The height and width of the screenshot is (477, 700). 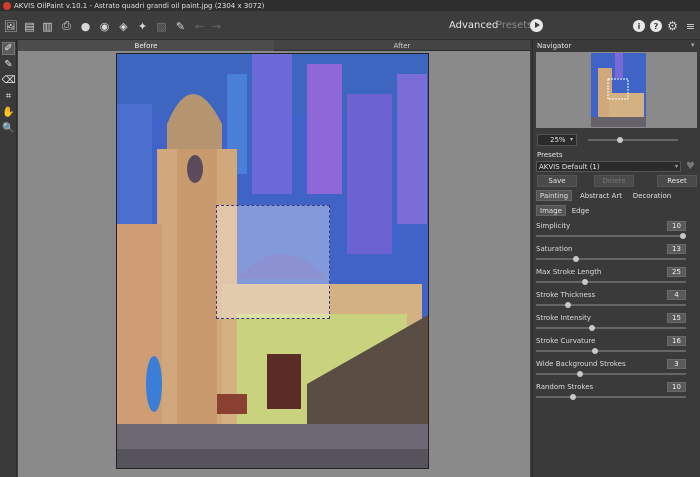 What do you see at coordinates (652, 195) in the screenshot?
I see `tab-decoration: Decoration` at bounding box center [652, 195].